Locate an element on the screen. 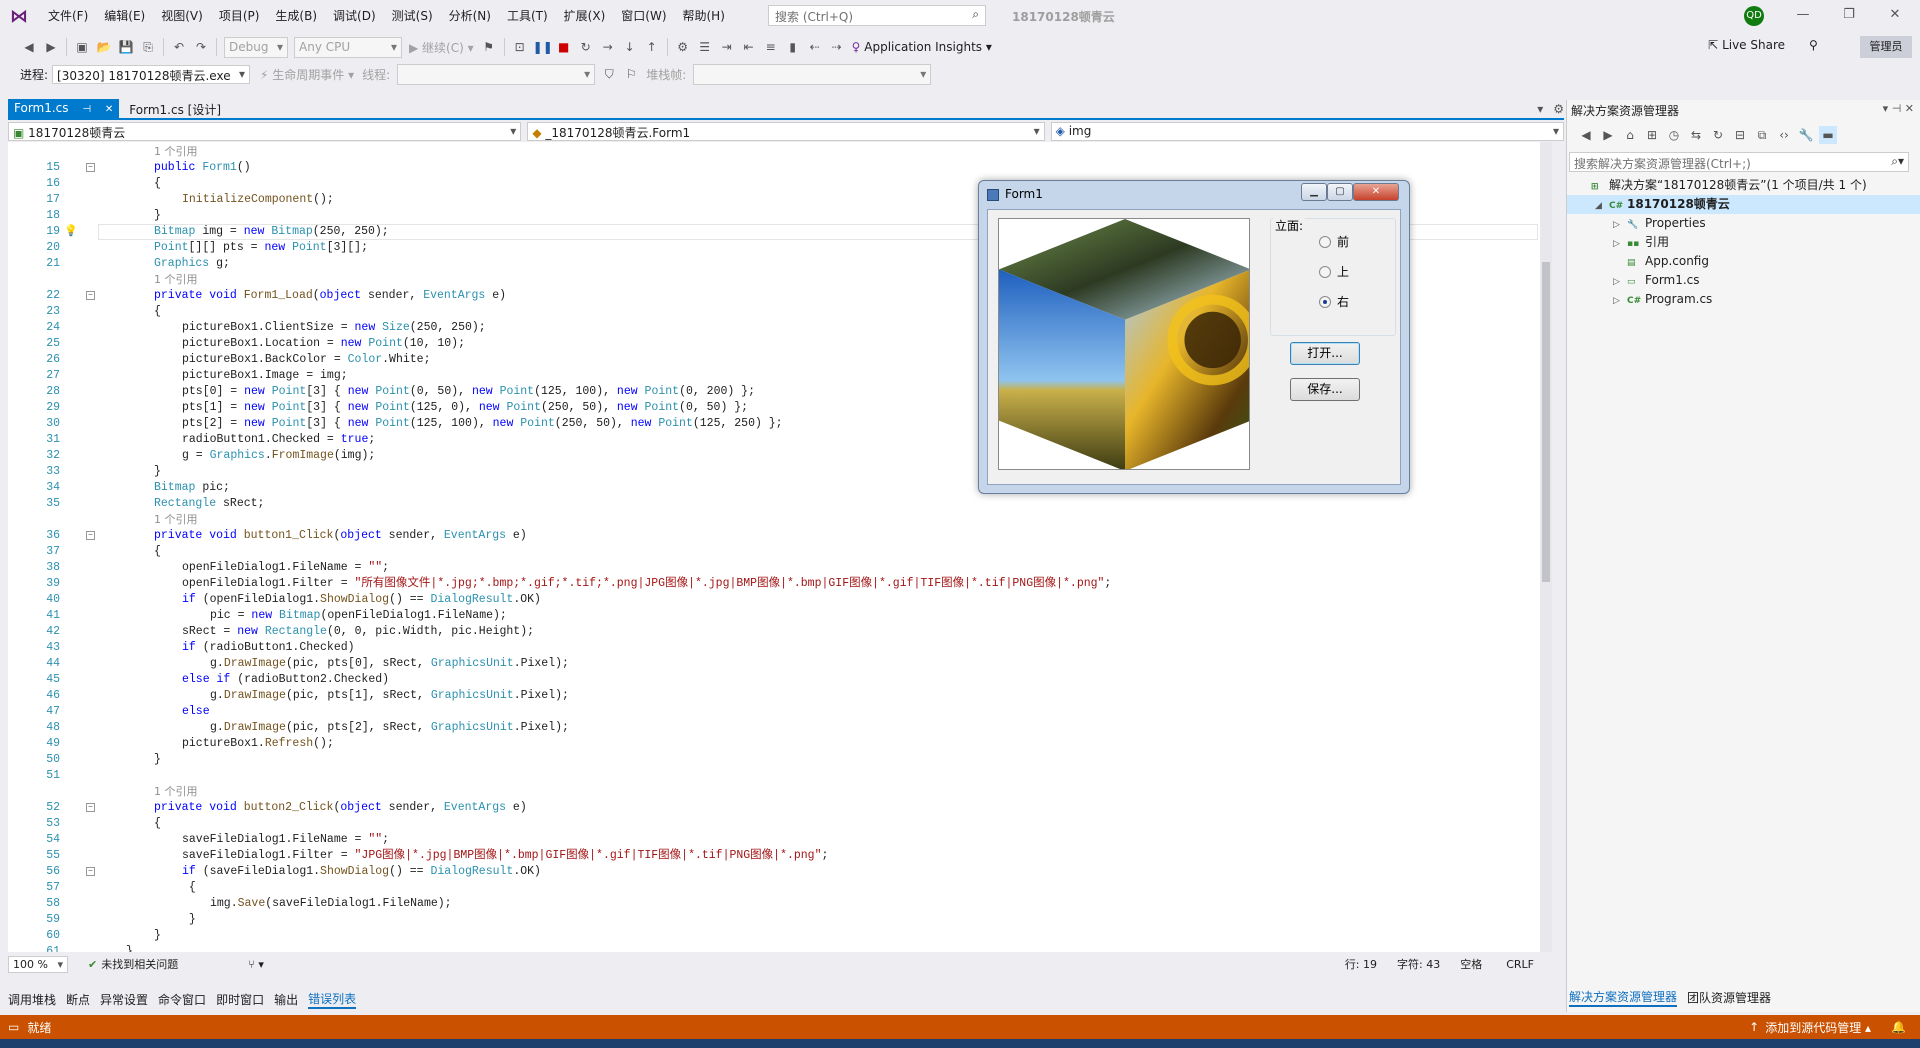  forward-icon: ▶ is located at coordinates (1608, 135).